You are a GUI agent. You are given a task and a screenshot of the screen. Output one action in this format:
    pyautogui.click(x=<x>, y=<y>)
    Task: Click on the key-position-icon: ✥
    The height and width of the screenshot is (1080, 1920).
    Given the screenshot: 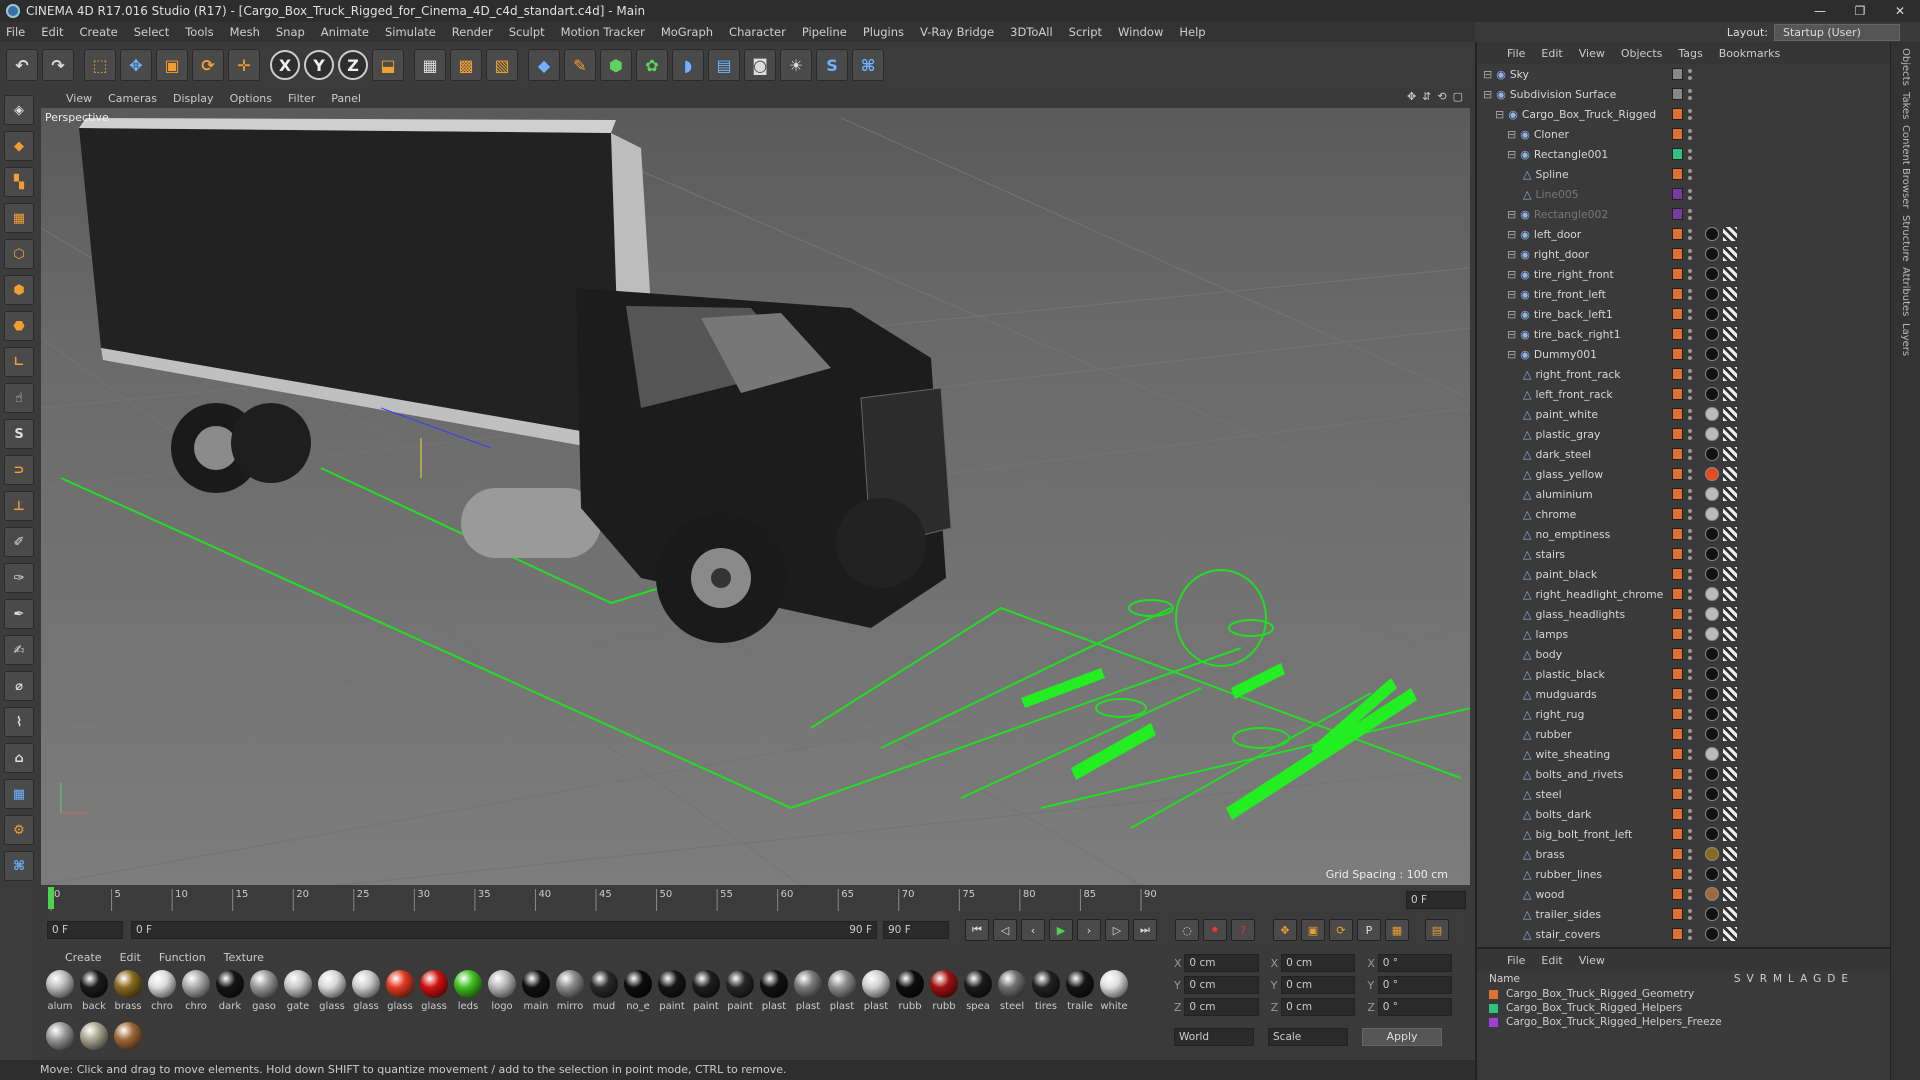 What is the action you would take?
    pyautogui.click(x=1285, y=930)
    